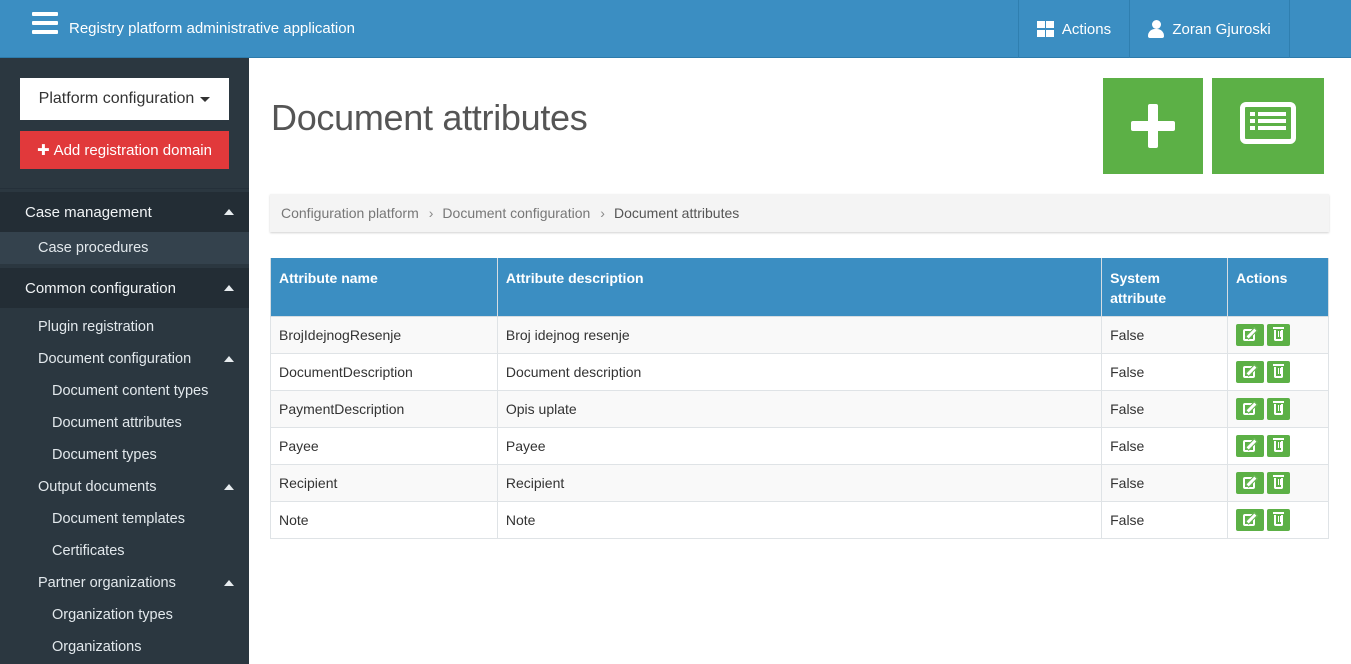 The image size is (1351, 664). What do you see at coordinates (384, 446) in the screenshot?
I see `cell-attribute-name: Payee` at bounding box center [384, 446].